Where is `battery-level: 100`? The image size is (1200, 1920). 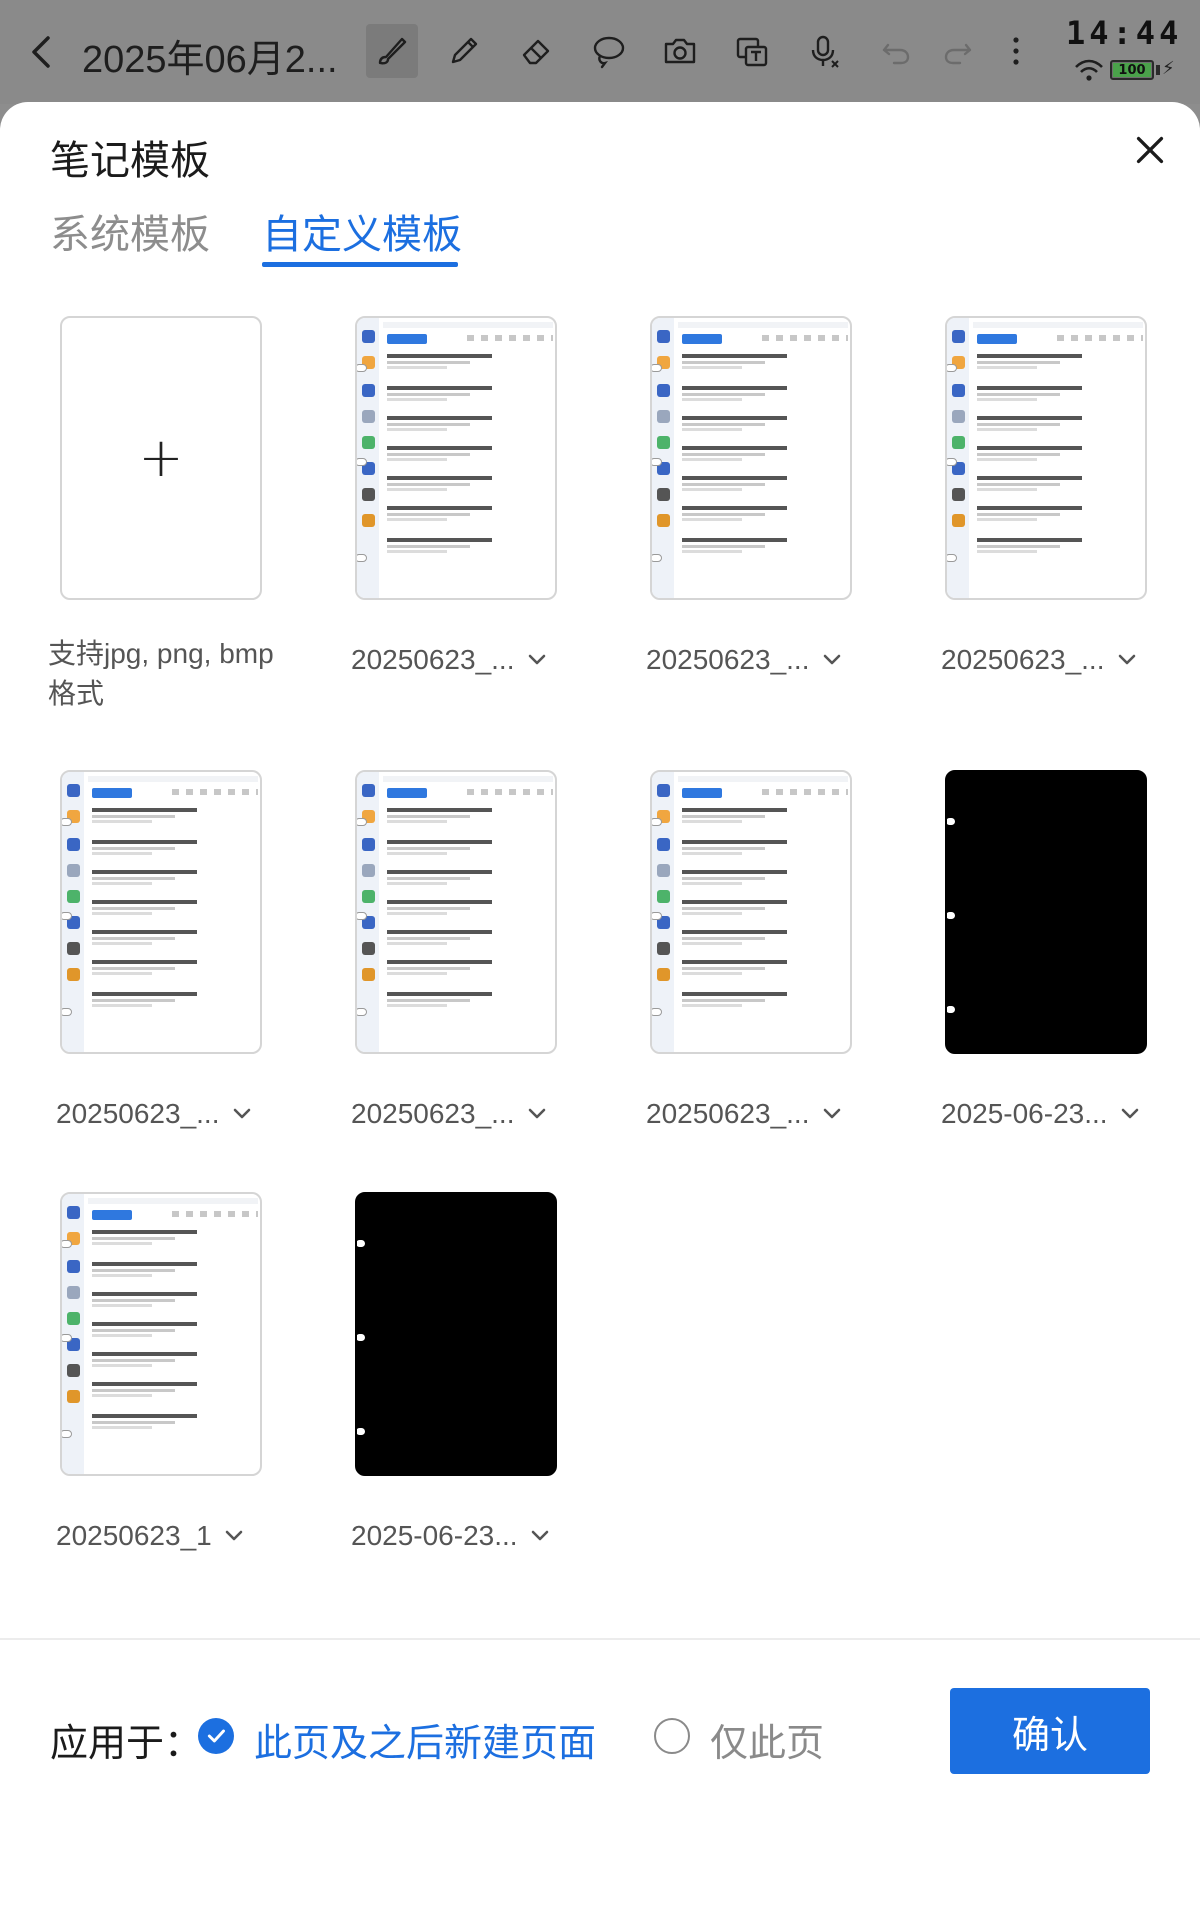 battery-level: 100 is located at coordinates (1132, 70).